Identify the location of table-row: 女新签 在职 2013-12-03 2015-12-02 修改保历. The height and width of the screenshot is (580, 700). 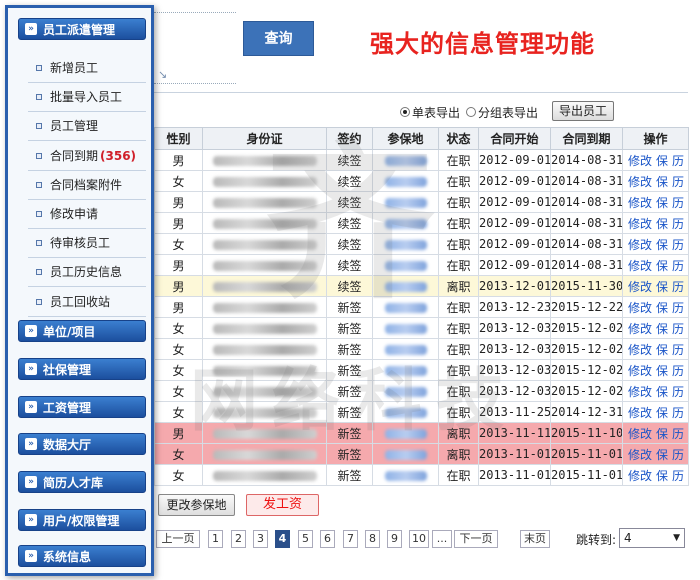
(421, 370).